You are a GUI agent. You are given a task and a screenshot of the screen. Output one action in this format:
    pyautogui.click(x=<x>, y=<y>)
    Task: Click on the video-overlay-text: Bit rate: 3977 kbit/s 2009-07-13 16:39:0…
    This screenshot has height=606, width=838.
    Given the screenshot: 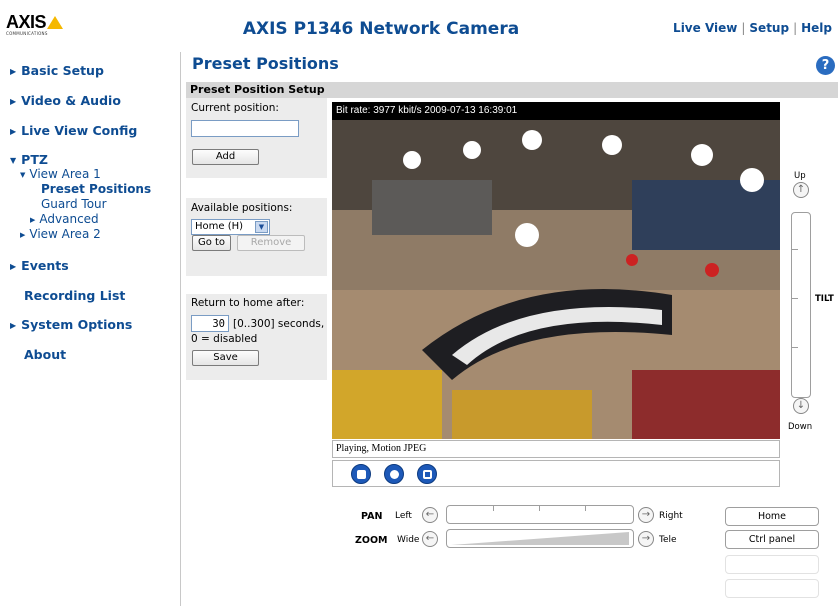 What is the action you would take?
    pyautogui.click(x=556, y=111)
    